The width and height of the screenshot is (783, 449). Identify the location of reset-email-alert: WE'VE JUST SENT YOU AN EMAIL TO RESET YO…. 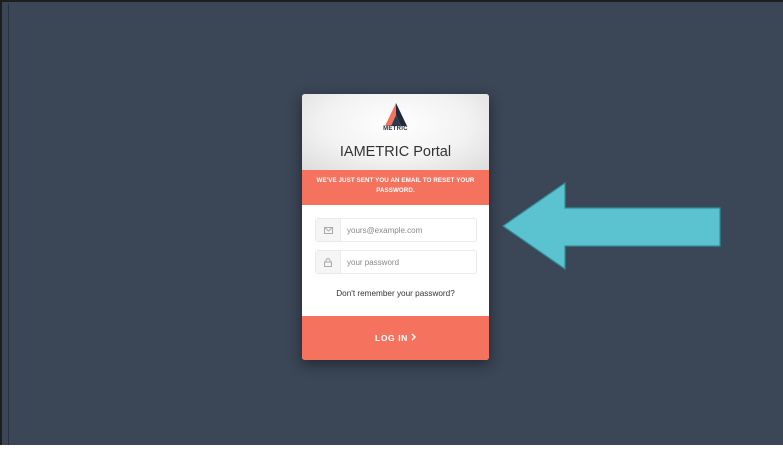
(395, 187).